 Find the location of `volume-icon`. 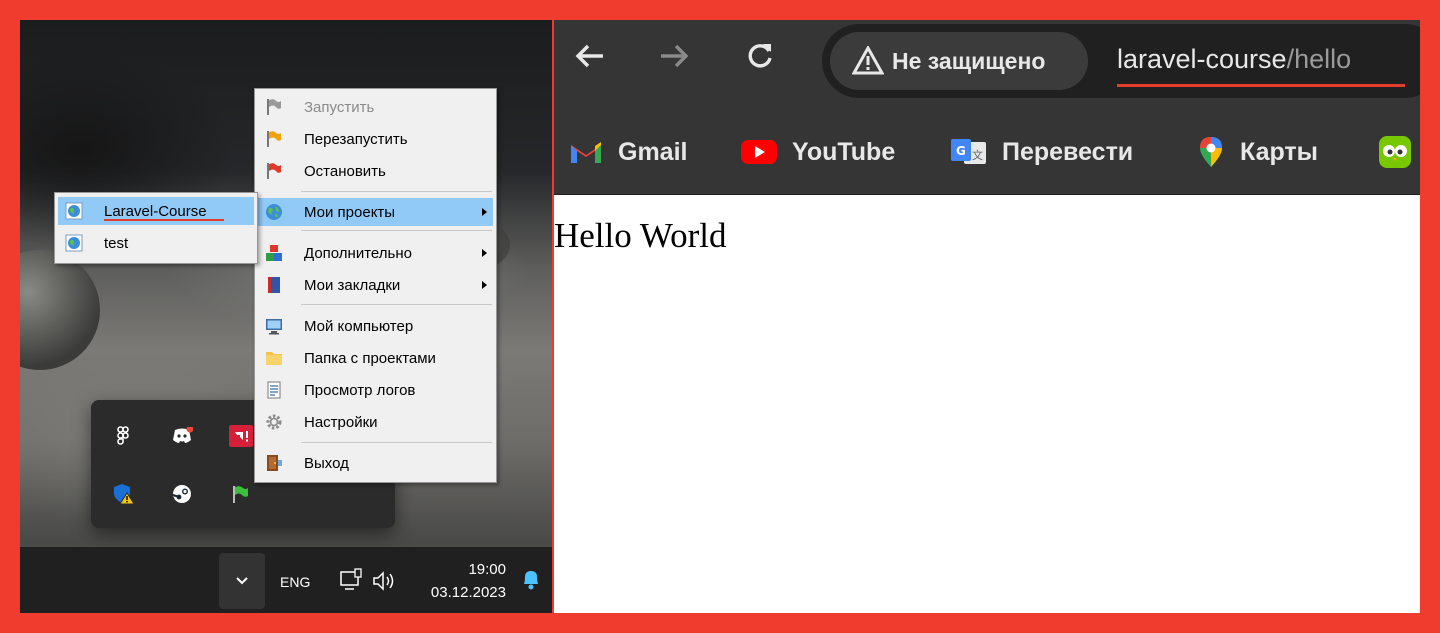

volume-icon is located at coordinates (385, 581).